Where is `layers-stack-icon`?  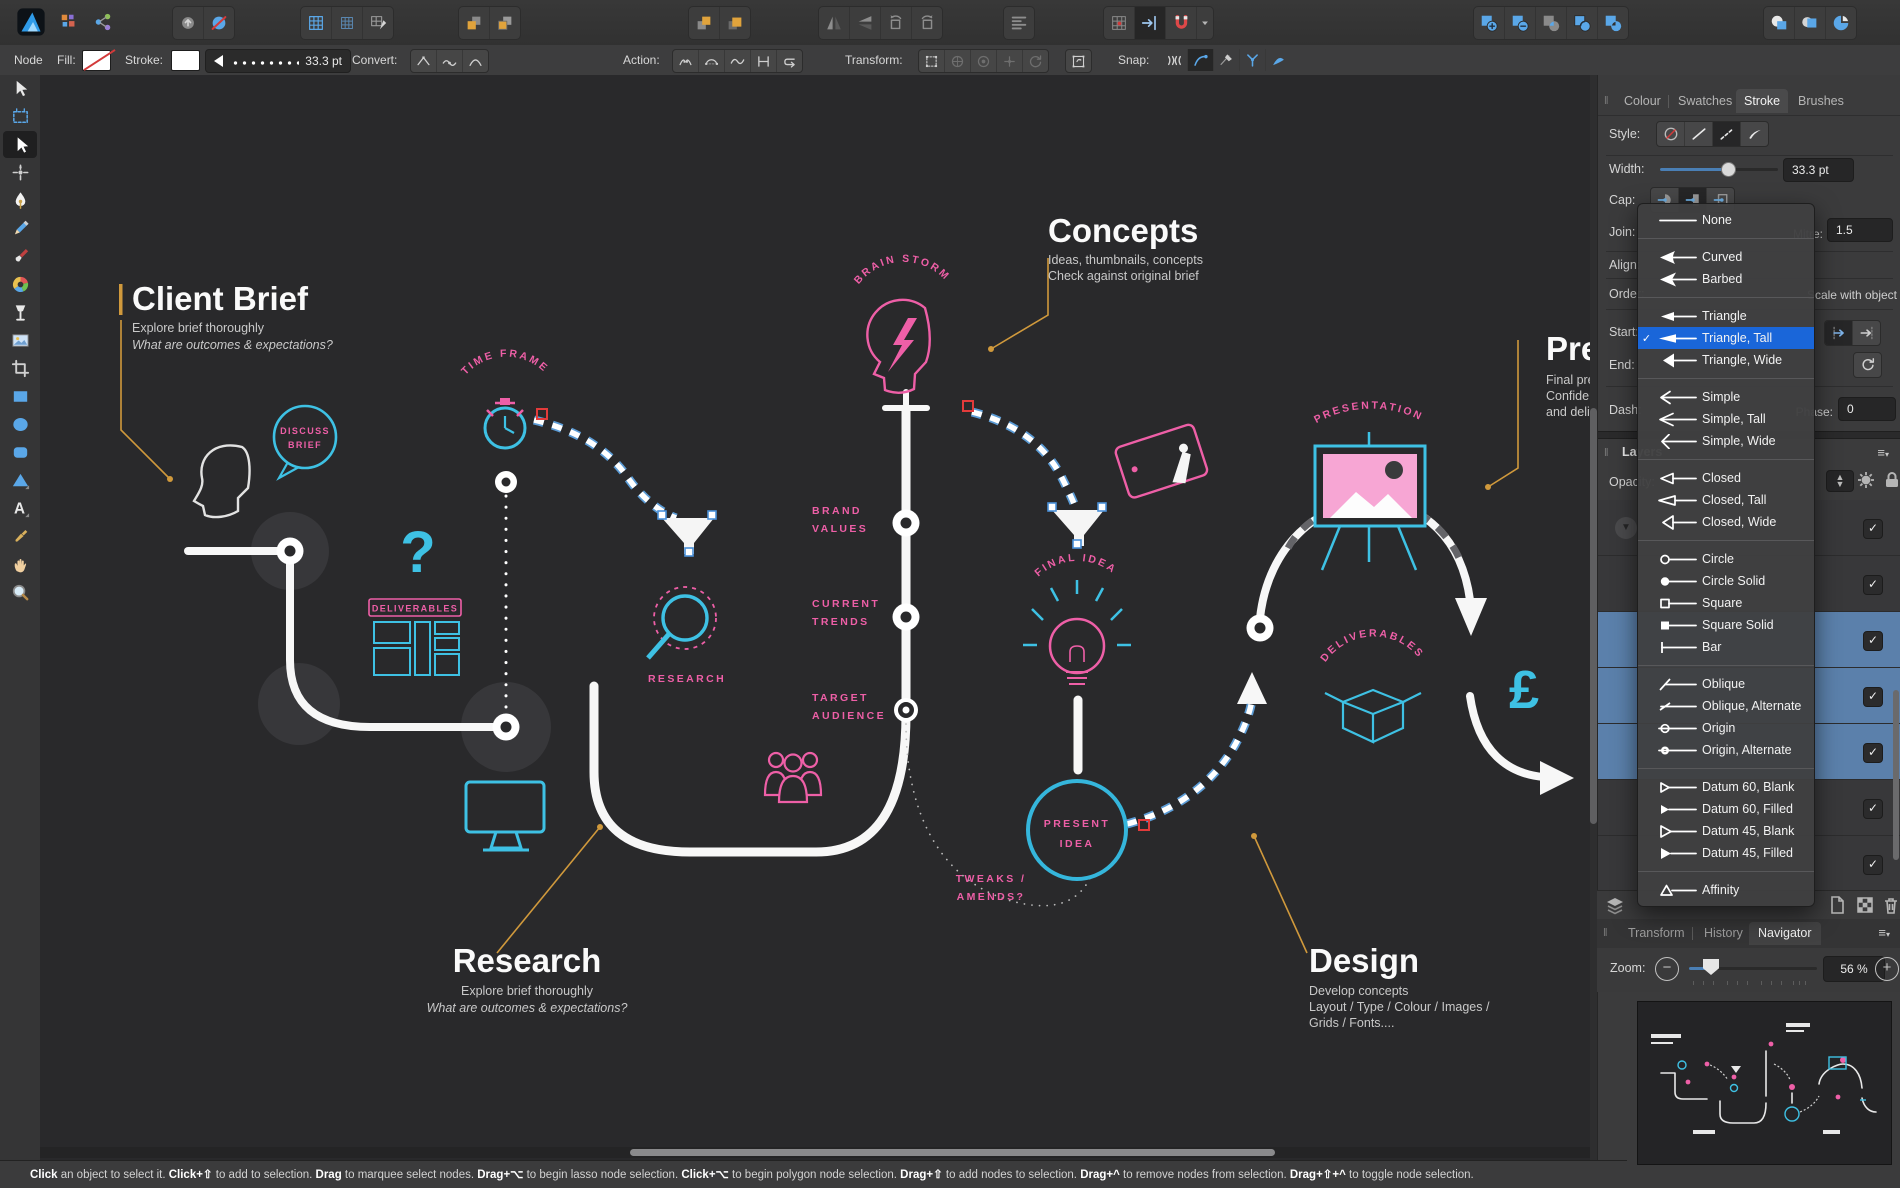 layers-stack-icon is located at coordinates (1615, 905).